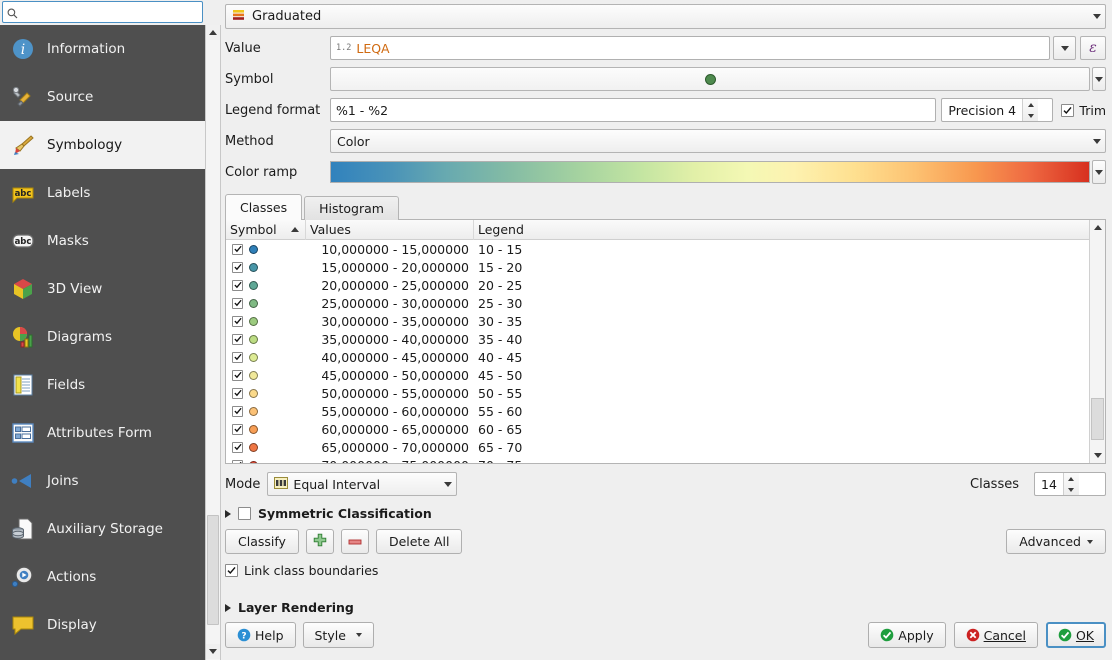 This screenshot has width=1112, height=660. I want to click on classes-stepper, so click(1070, 484).